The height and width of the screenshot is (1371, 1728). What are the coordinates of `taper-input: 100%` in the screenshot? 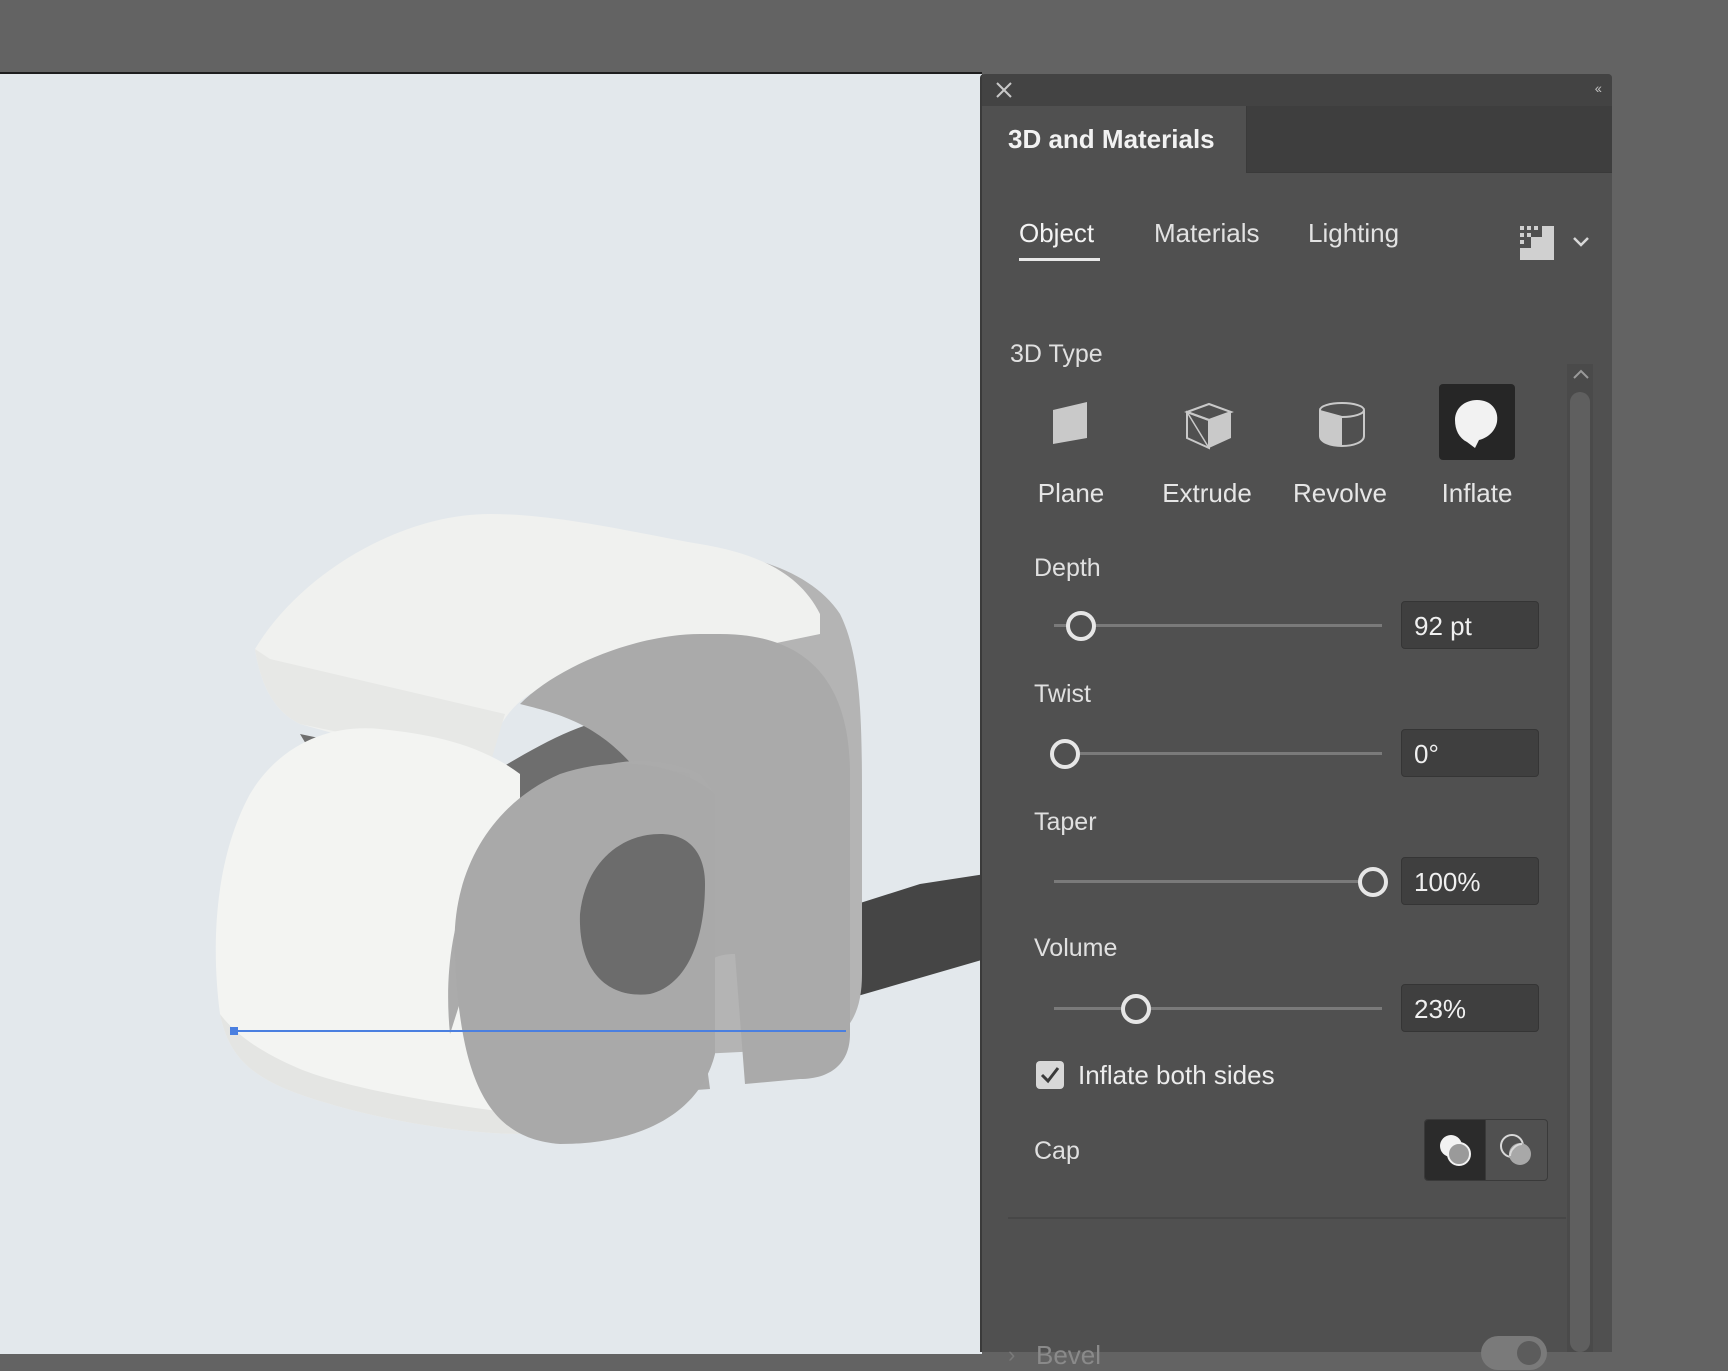 It's located at (1470, 881).